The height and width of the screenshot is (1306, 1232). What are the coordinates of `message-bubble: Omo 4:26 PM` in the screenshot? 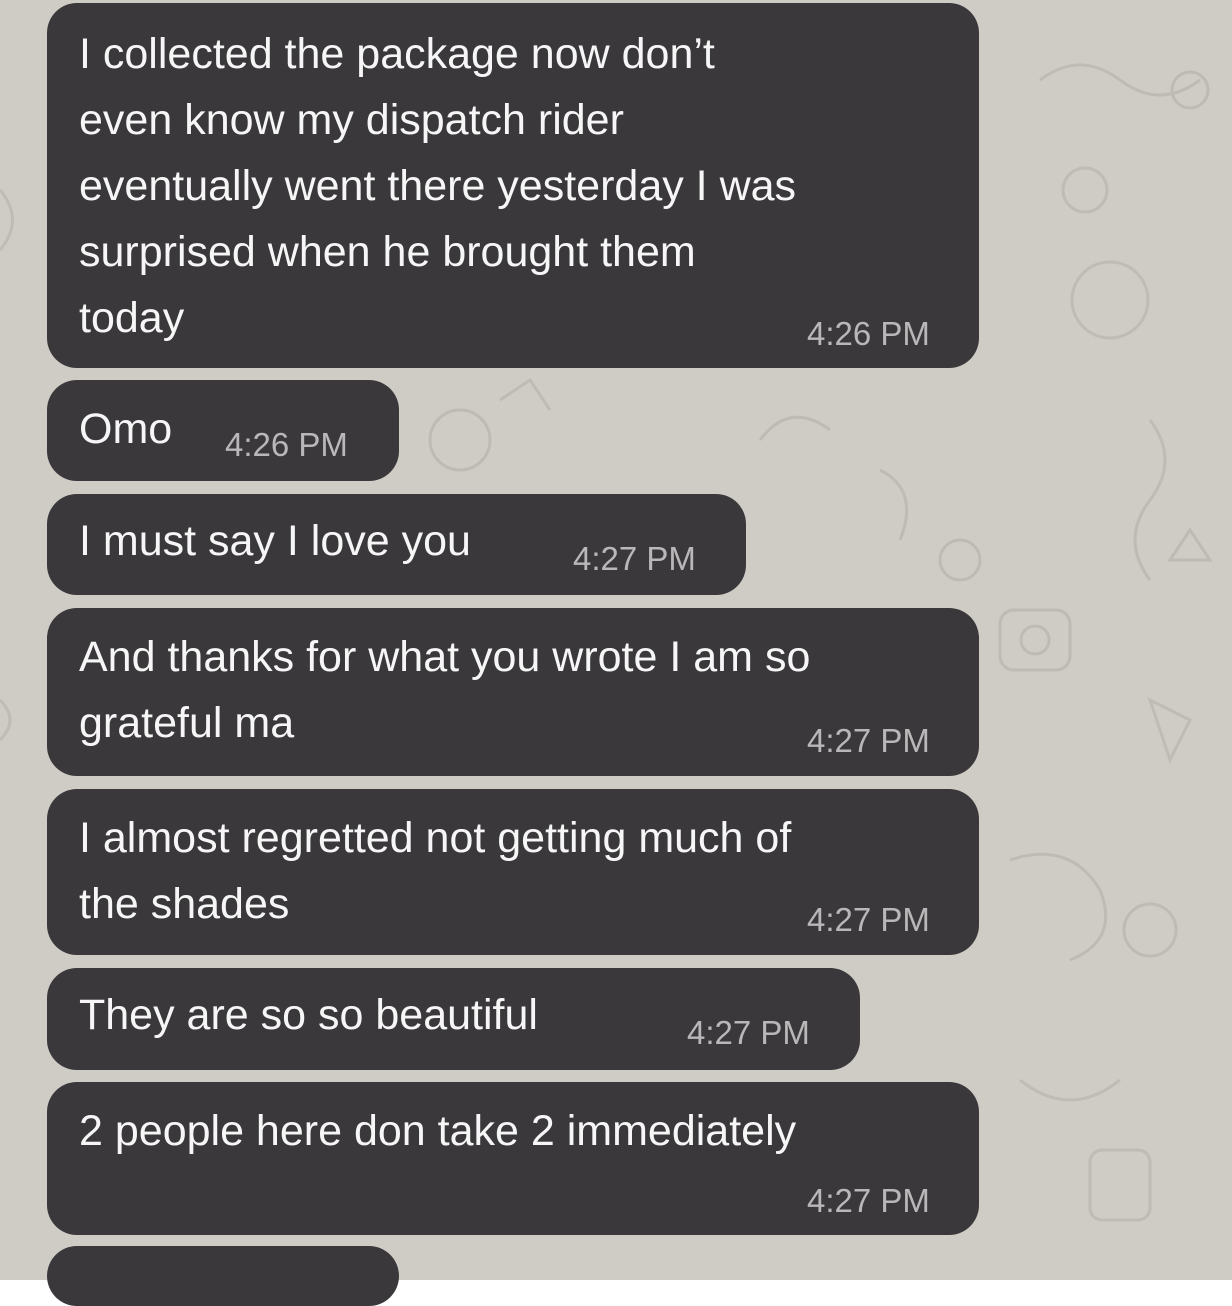 It's located at (223, 430).